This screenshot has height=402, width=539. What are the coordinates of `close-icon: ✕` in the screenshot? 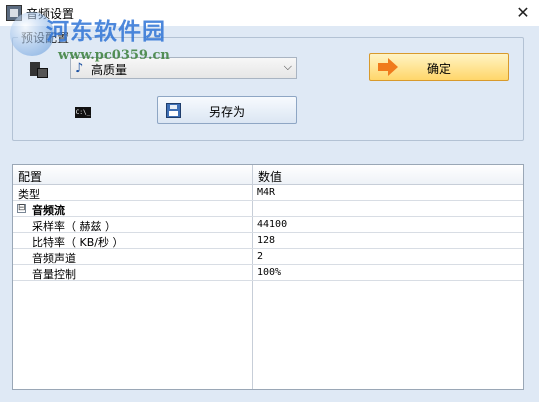 It's located at (523, 12).